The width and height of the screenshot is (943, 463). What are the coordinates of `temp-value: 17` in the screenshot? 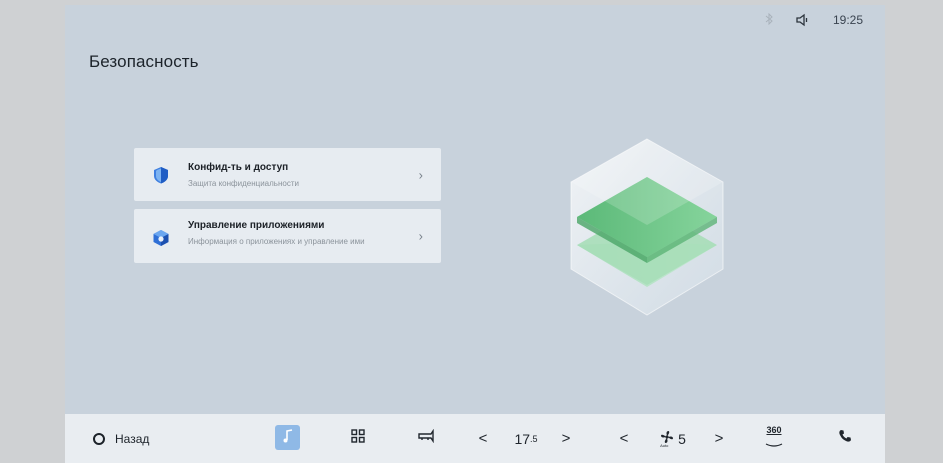 It's located at (522, 438).